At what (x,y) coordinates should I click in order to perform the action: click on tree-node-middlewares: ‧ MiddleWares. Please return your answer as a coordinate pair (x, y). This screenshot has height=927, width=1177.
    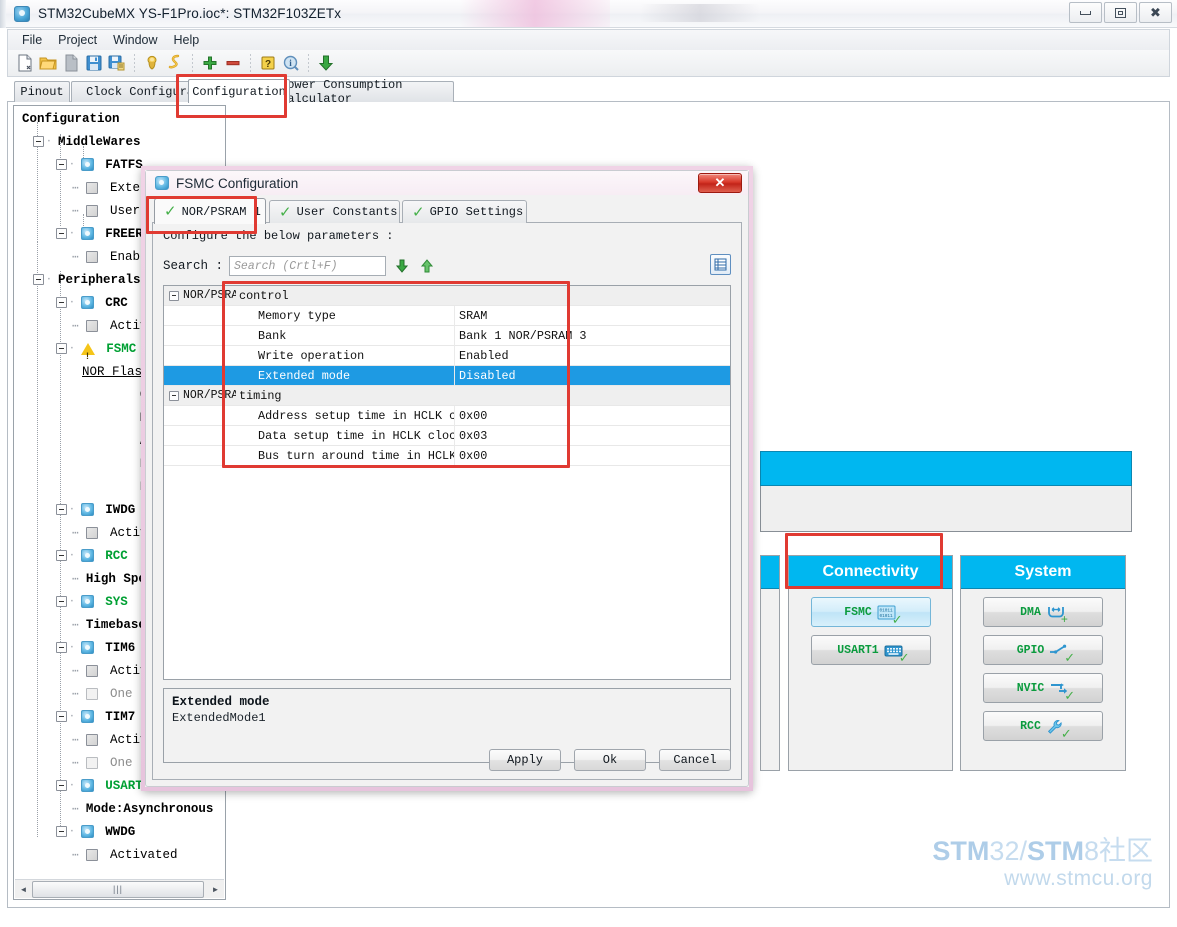
    Looking at the image, I should click on (120, 142).